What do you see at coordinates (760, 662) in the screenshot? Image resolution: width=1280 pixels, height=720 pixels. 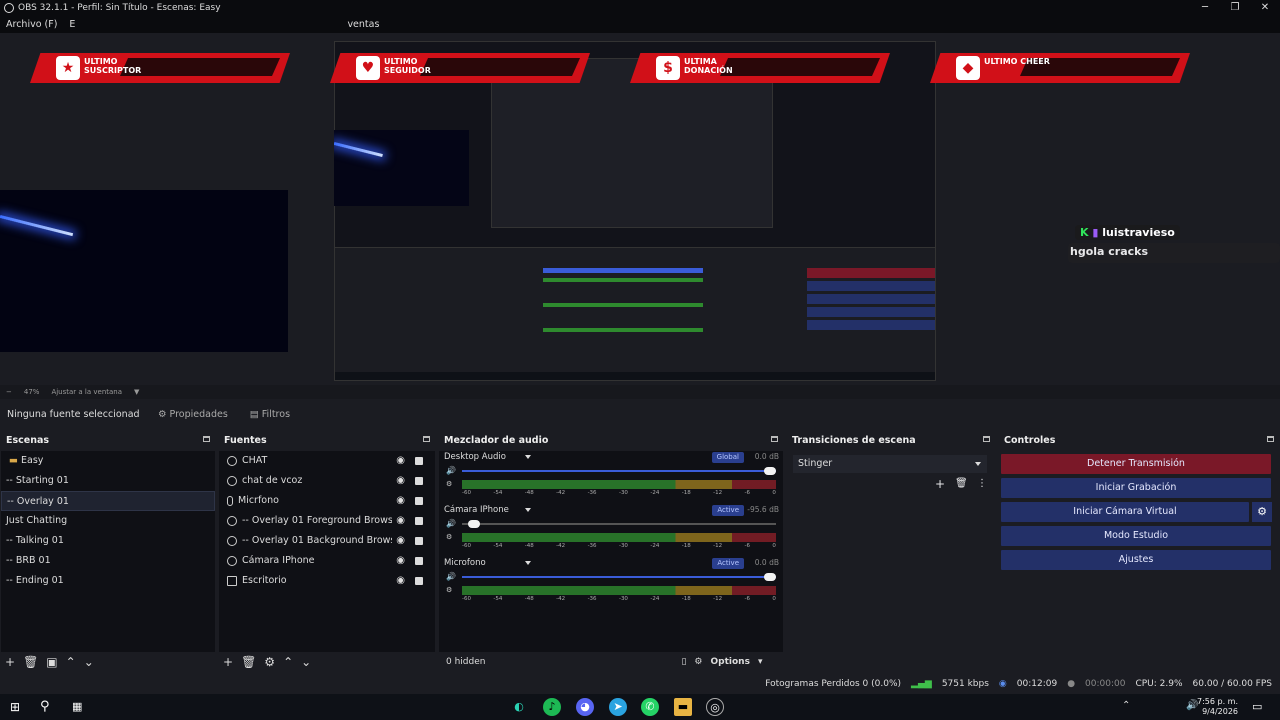 I see `chevron-down-icon: ▾` at bounding box center [760, 662].